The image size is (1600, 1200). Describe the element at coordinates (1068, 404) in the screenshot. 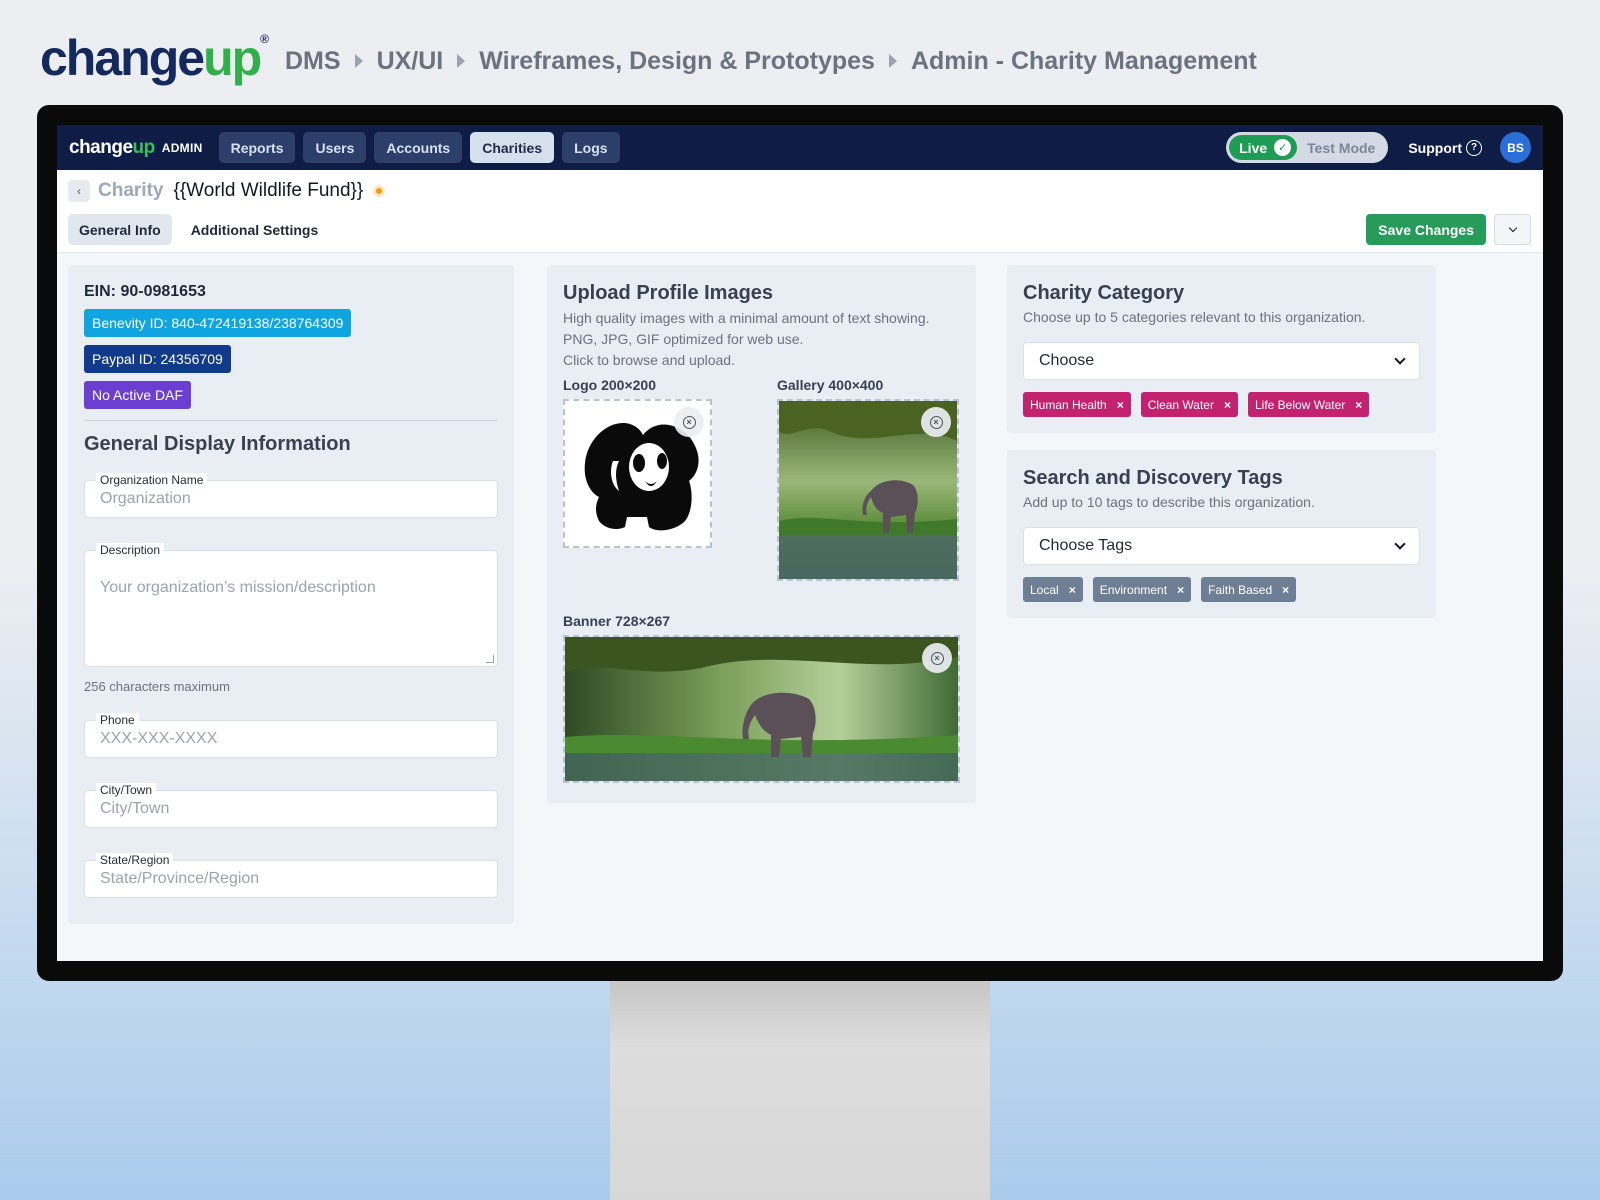

I see `chip-label: Human Health` at that location.